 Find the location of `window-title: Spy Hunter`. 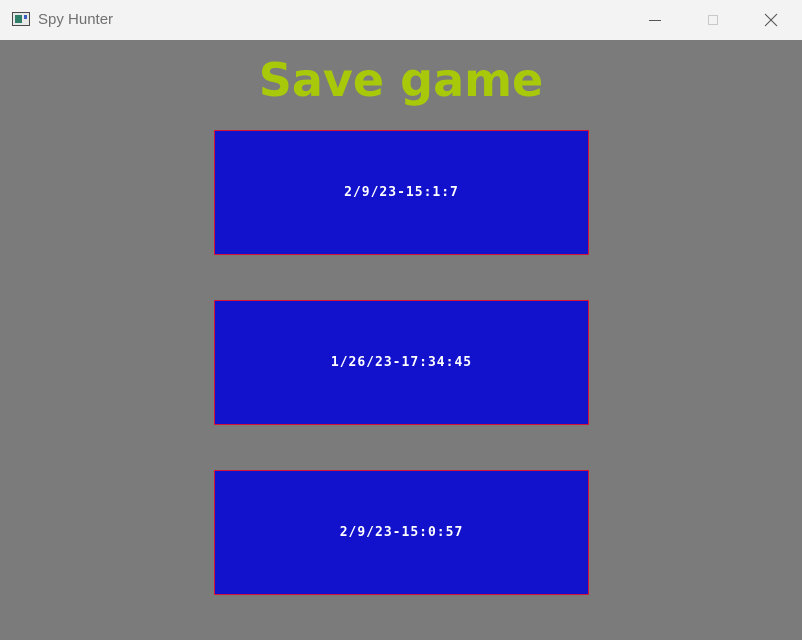

window-title: Spy Hunter is located at coordinates (76, 19).